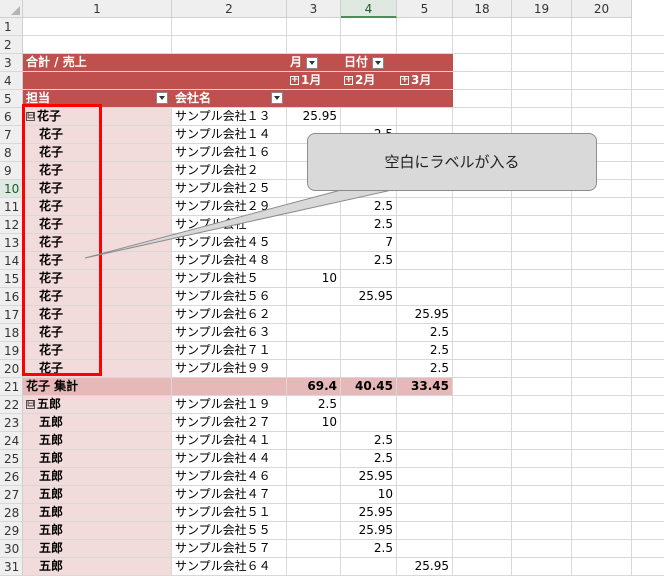 The height and width of the screenshot is (576, 664). I want to click on callout-bubble: 空白にラベルが入る, so click(452, 162).